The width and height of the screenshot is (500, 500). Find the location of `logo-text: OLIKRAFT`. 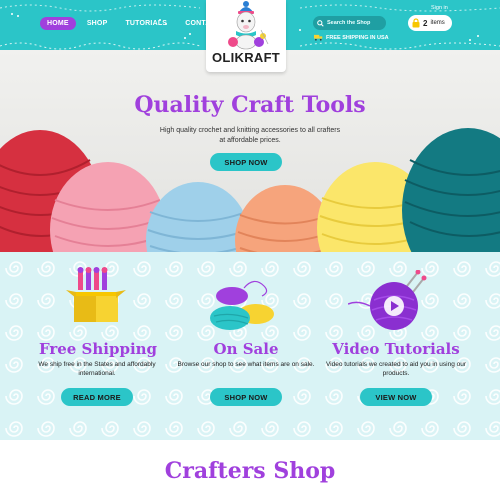

logo-text: OLIKRAFT is located at coordinates (246, 57).